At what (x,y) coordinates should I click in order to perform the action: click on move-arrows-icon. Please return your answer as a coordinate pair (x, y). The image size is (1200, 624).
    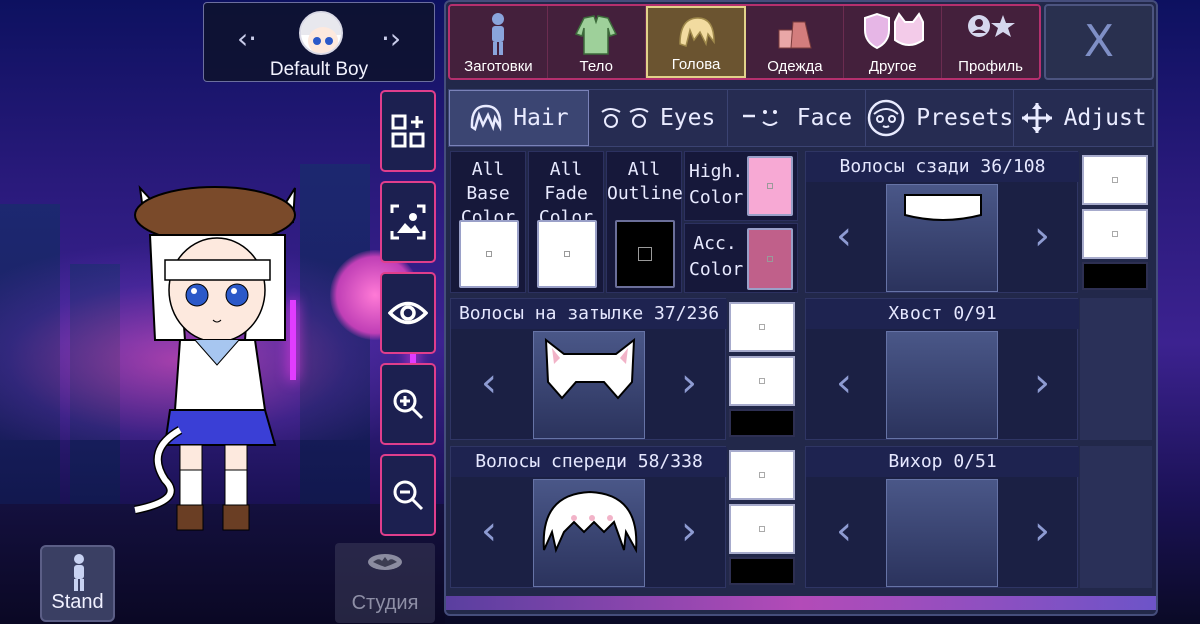
    Looking at the image, I should click on (1036, 118).